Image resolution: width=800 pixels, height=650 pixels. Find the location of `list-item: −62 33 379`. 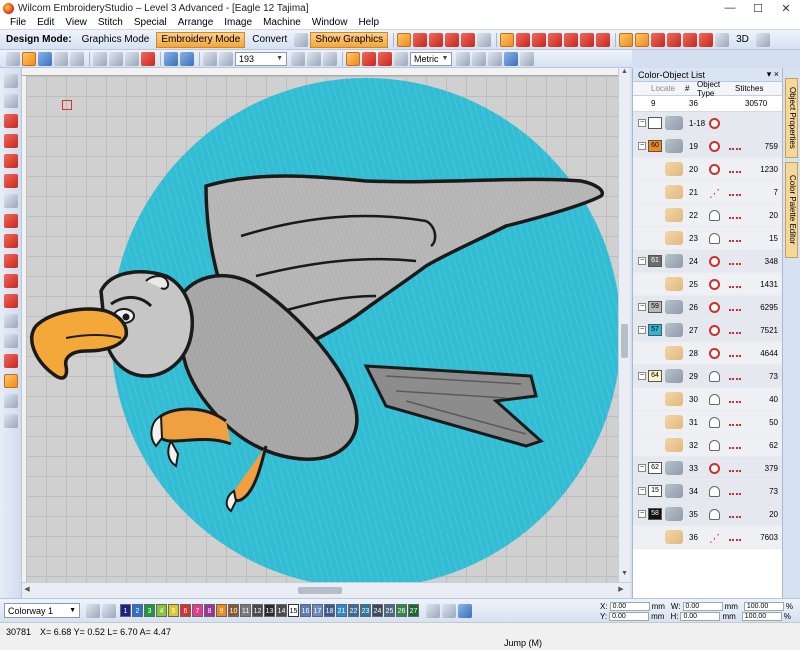

list-item: −62 33 379 is located at coordinates (707, 468).